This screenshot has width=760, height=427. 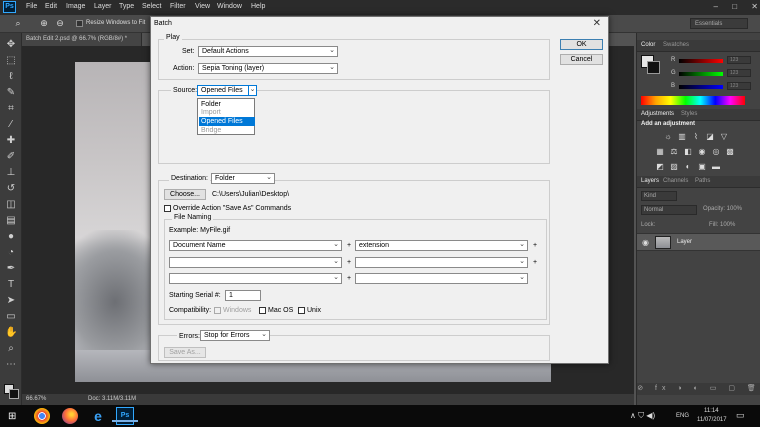 I want to click on naming-field-2: extension ⌄, so click(x=441, y=245).